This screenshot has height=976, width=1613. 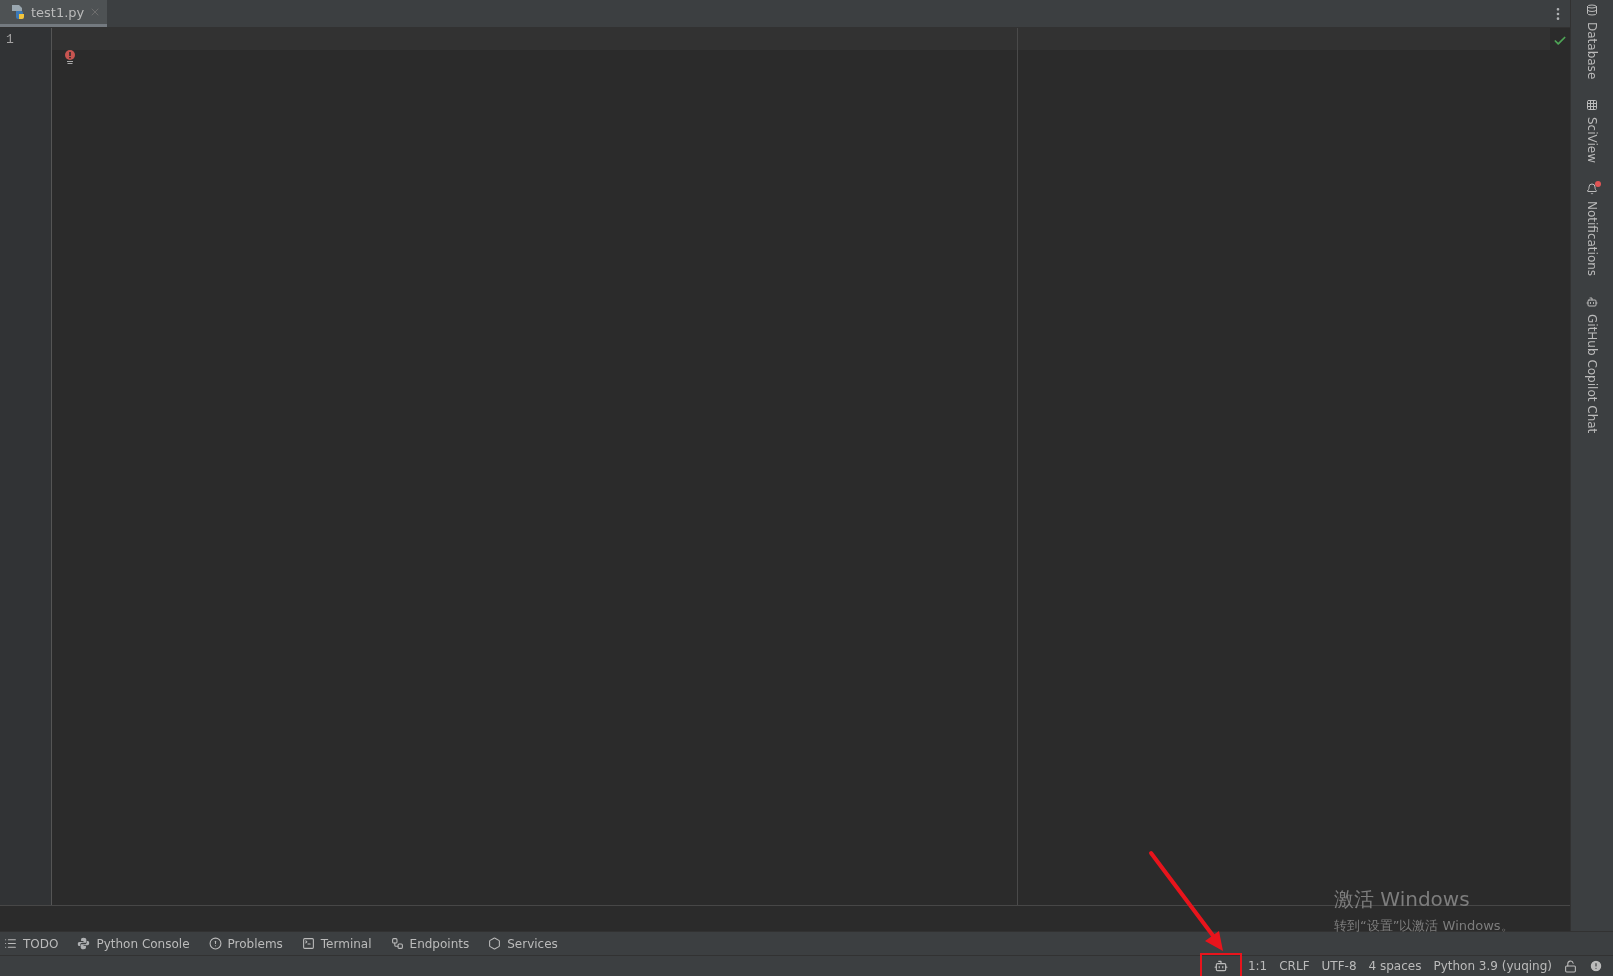 I want to click on hexagon-icon, so click(x=495, y=943).